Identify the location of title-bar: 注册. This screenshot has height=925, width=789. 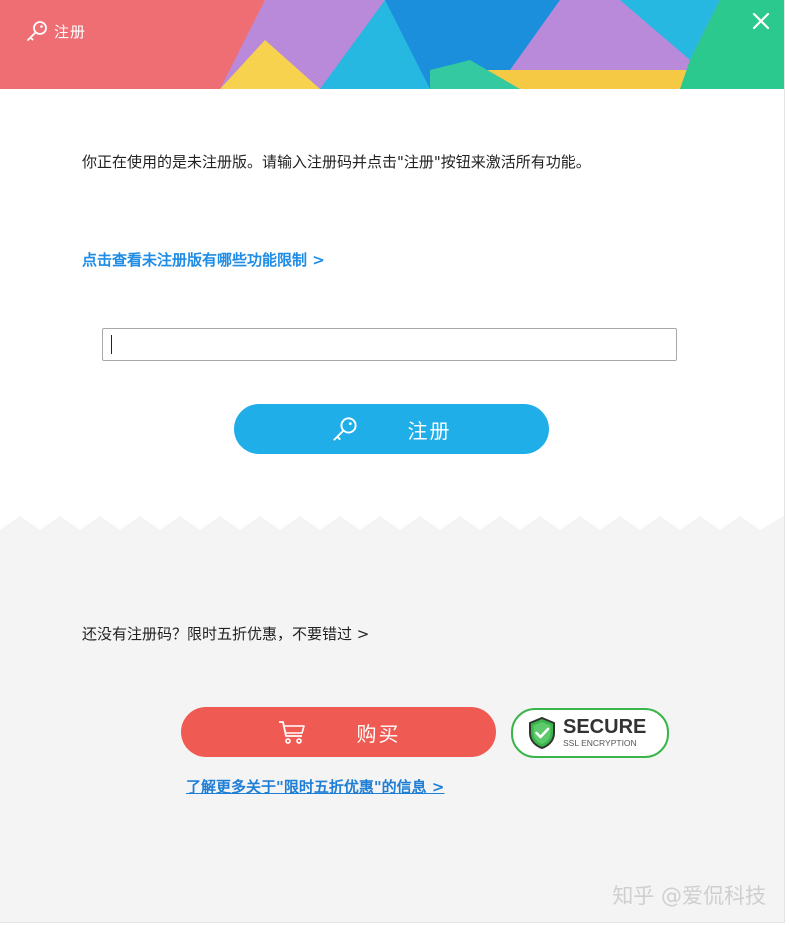
(392, 44).